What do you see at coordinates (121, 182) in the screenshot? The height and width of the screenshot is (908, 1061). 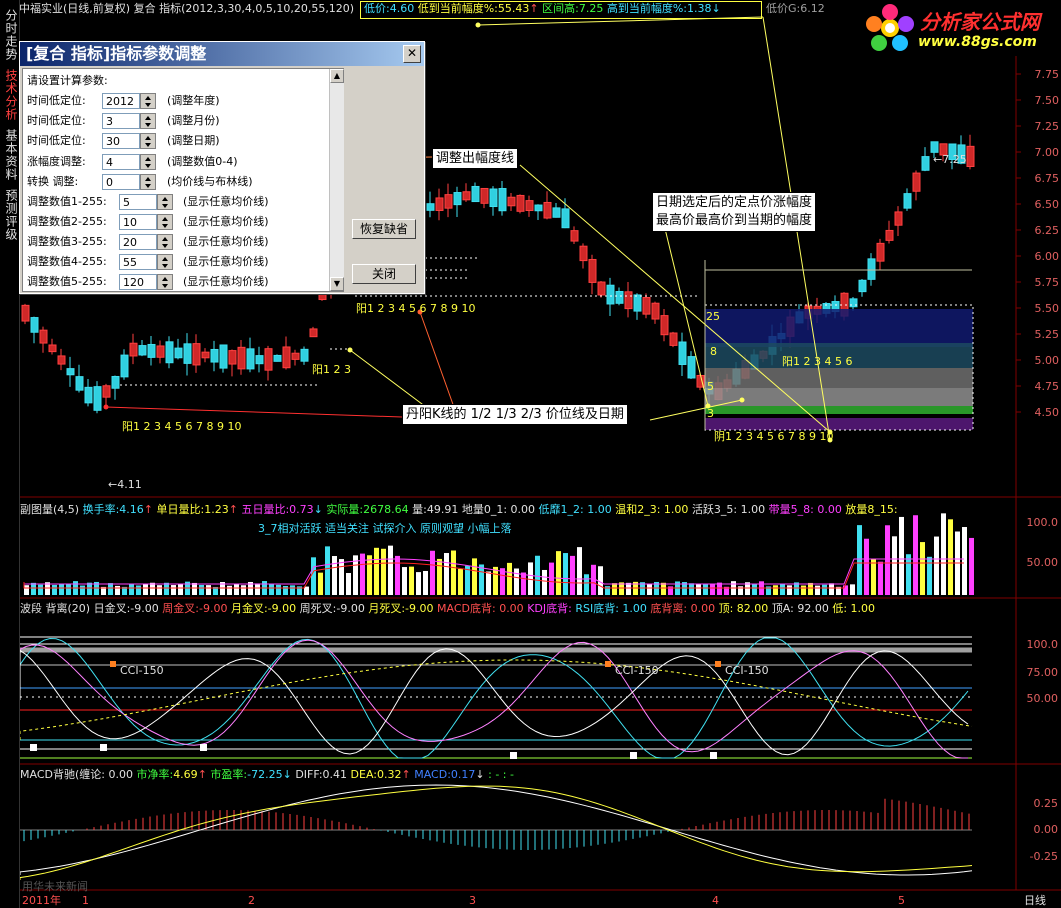 I see `param-input: 0` at bounding box center [121, 182].